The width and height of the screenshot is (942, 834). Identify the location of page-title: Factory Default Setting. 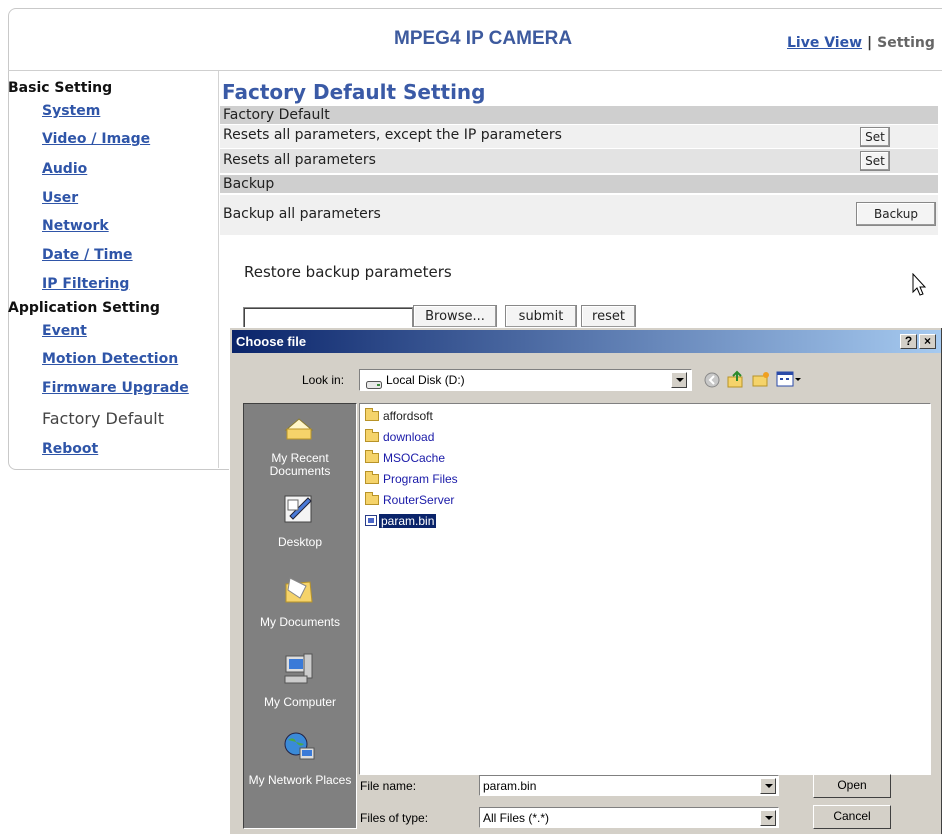
(354, 92).